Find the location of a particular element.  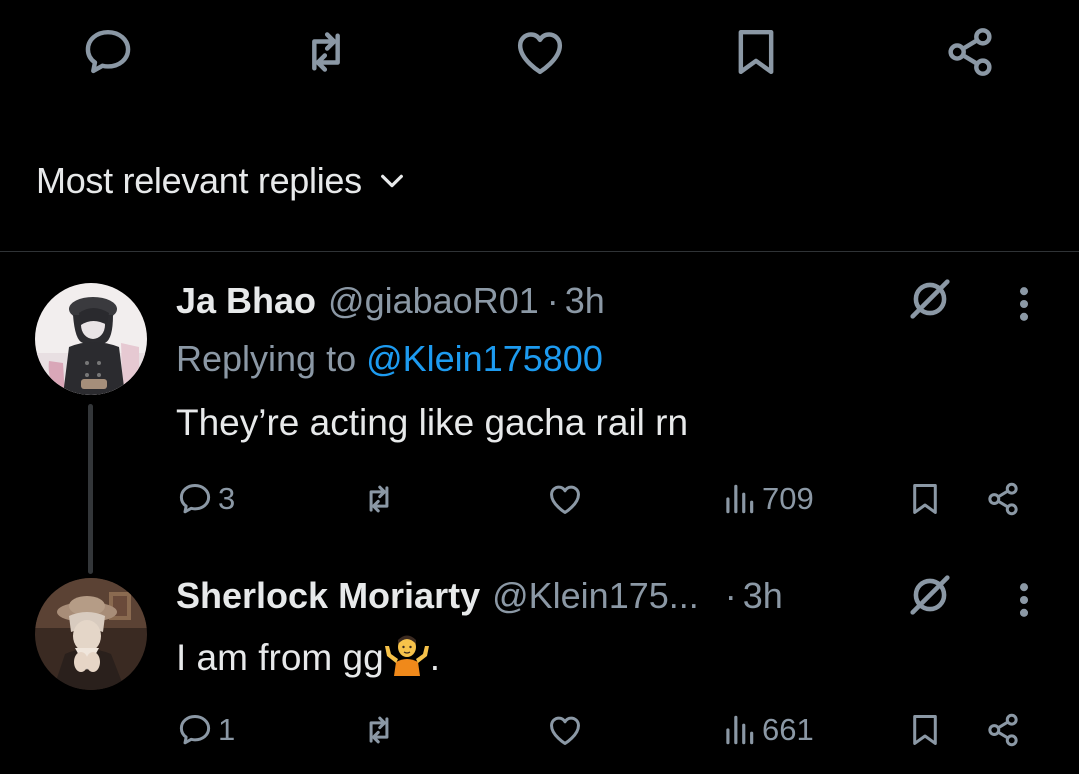

replying-to-mention: @Klein175800 is located at coordinates (484, 358).